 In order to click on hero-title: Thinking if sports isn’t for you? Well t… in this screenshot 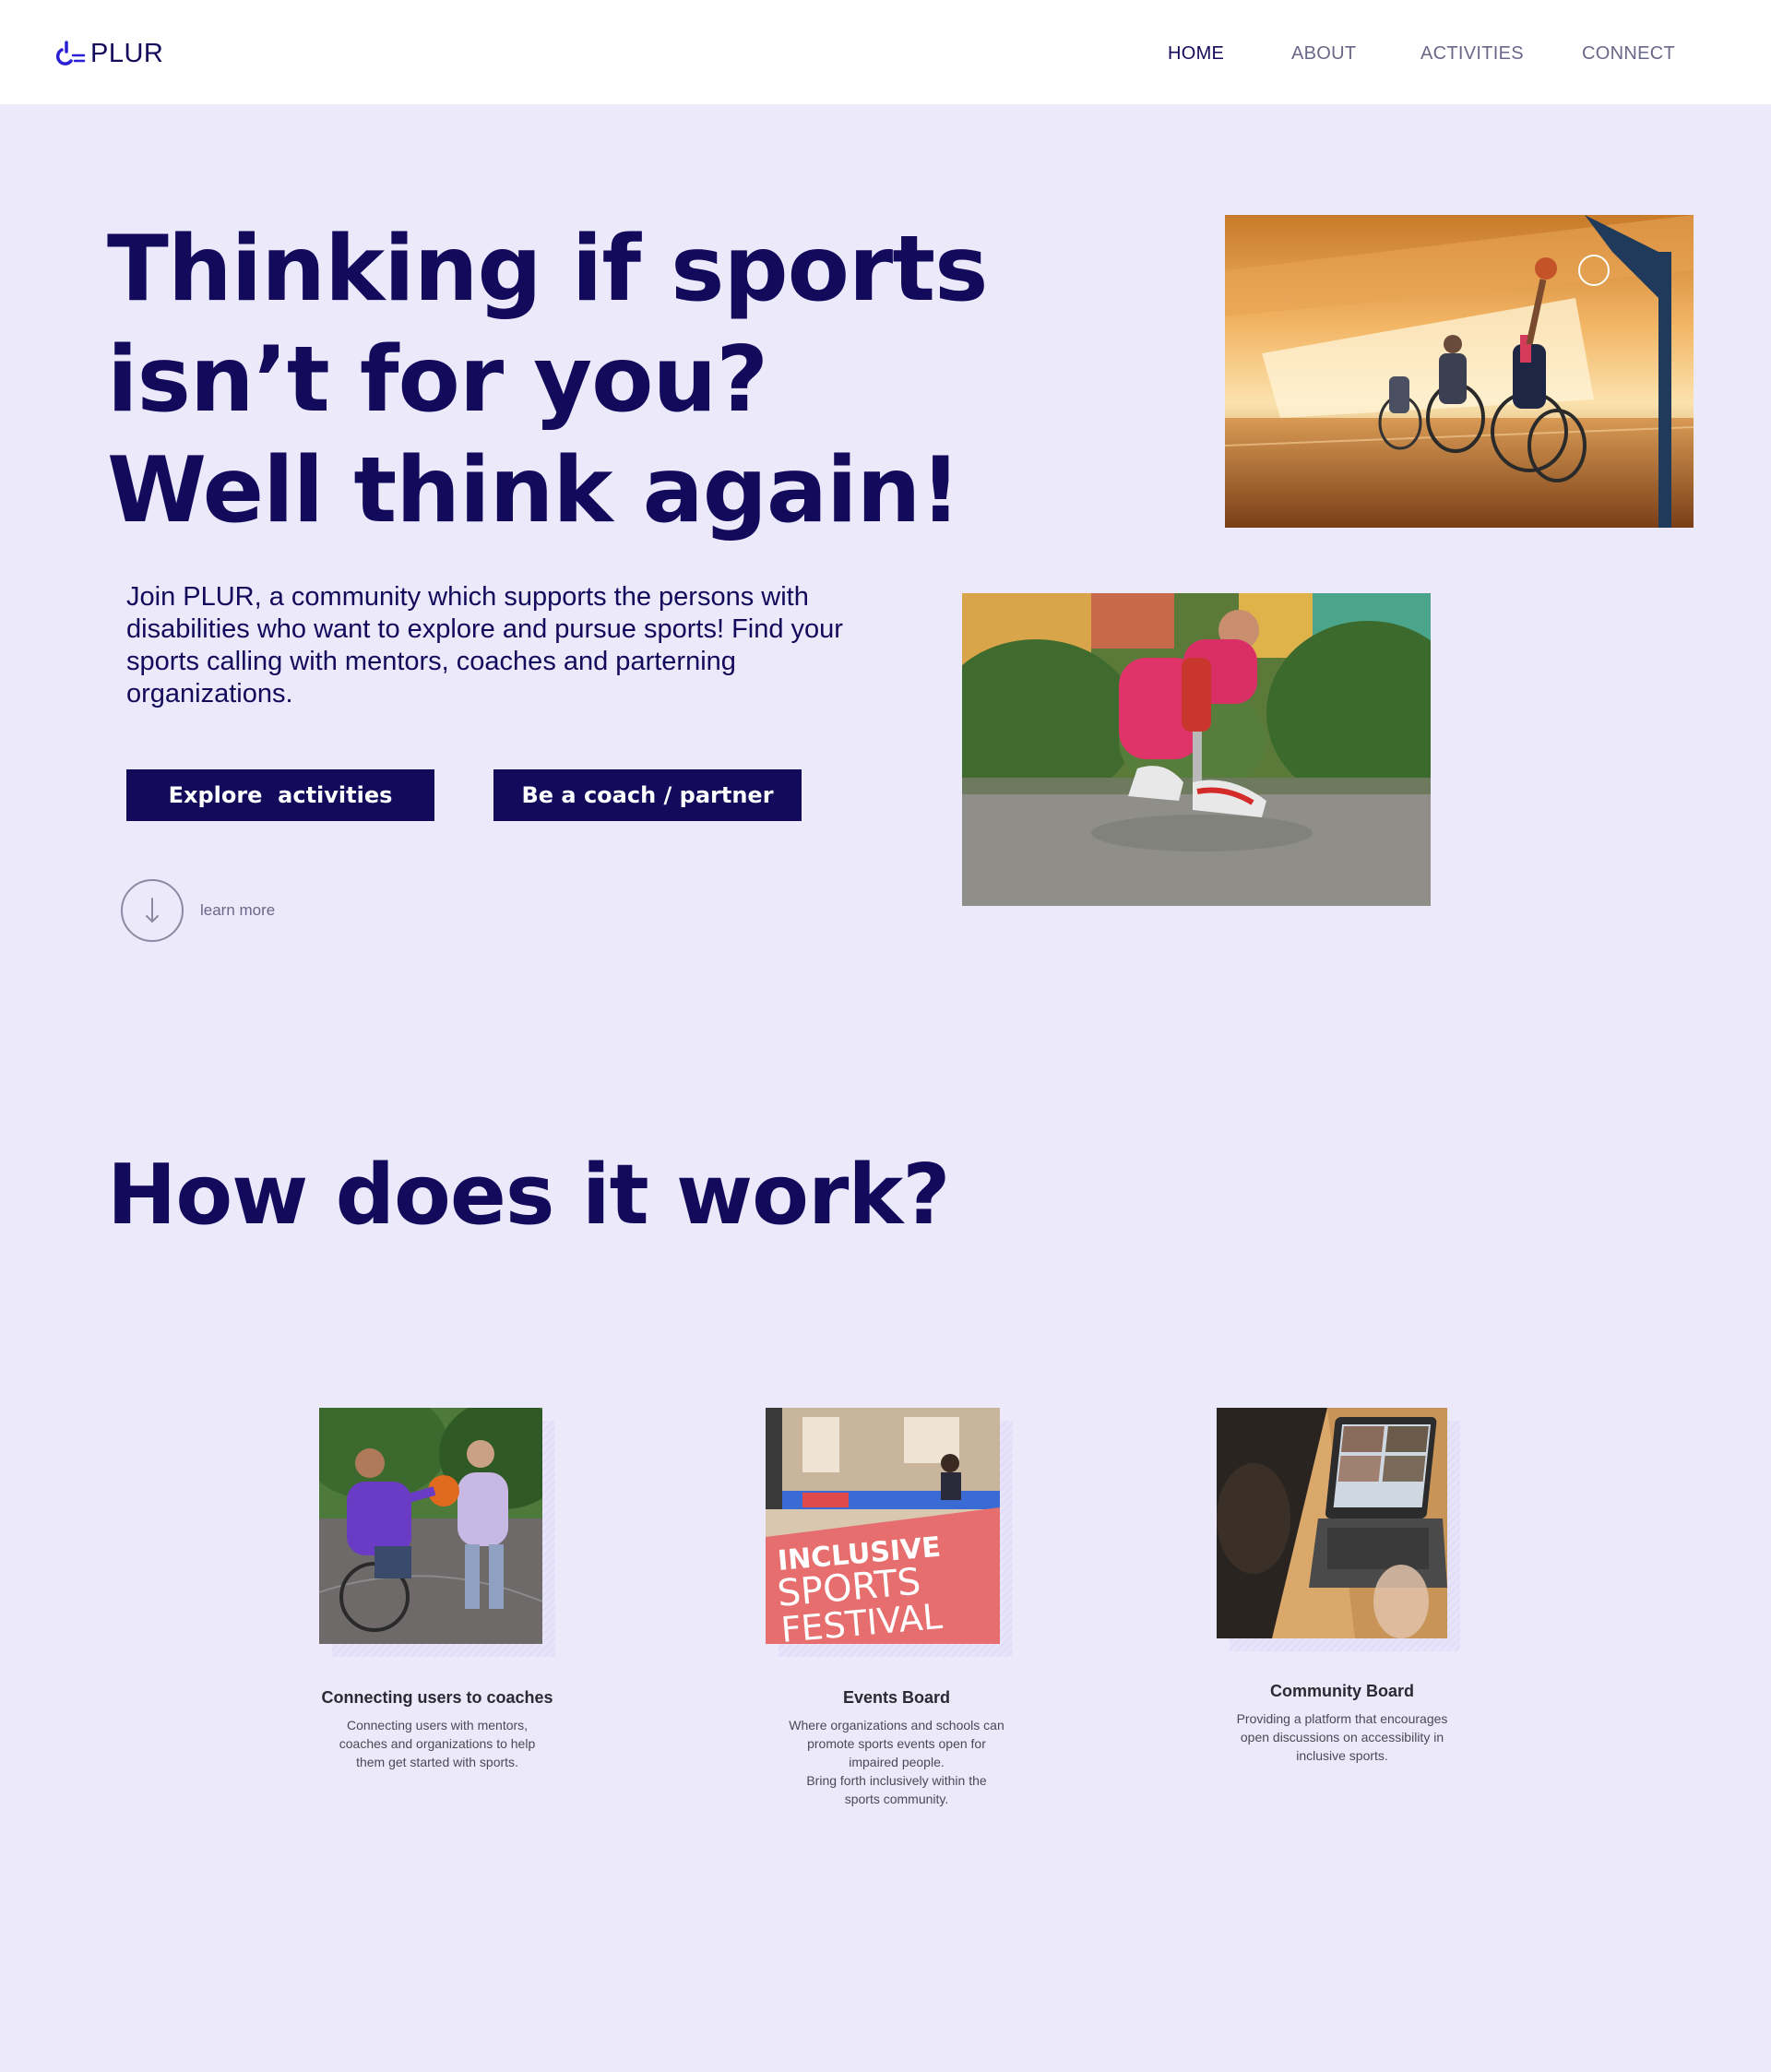, I will do `click(547, 380)`.